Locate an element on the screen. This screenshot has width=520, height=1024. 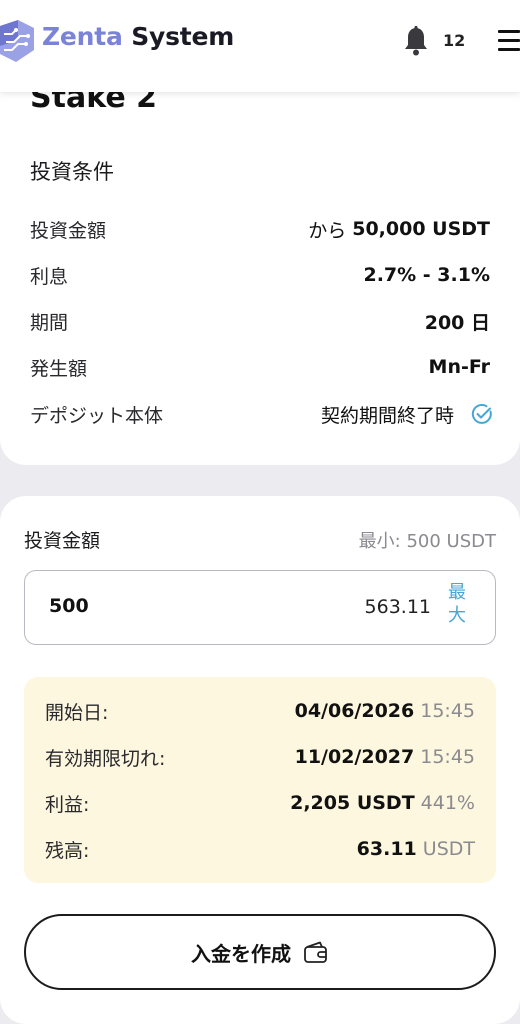
summary-value: 11/02/2027 is located at coordinates (354, 757).